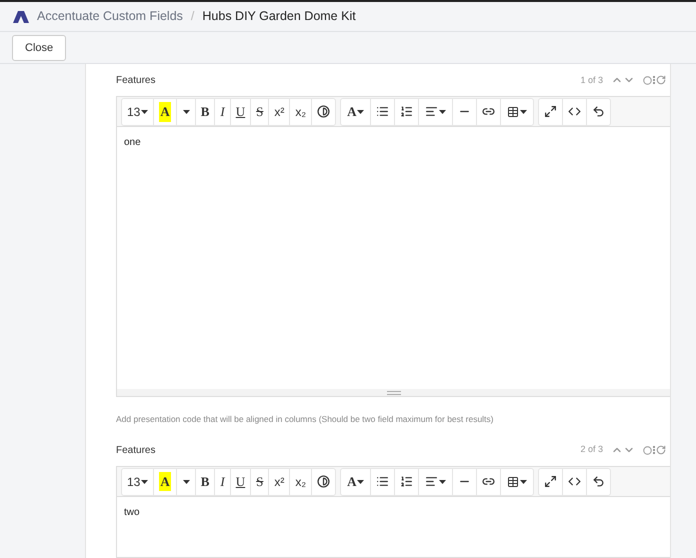  I want to click on logo-icon, so click(21, 16).